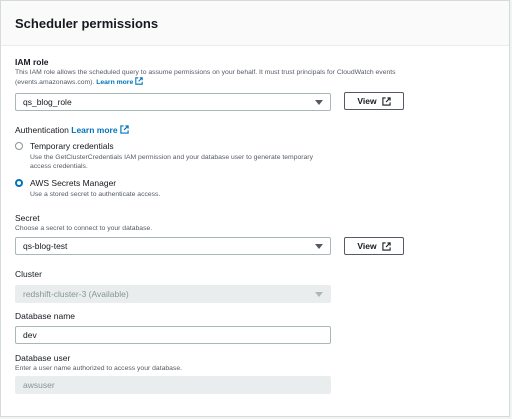 This screenshot has width=512, height=419. What do you see at coordinates (76, 294) in the screenshot?
I see `cluster-selected: redshift-cluster-3 (Available)` at bounding box center [76, 294].